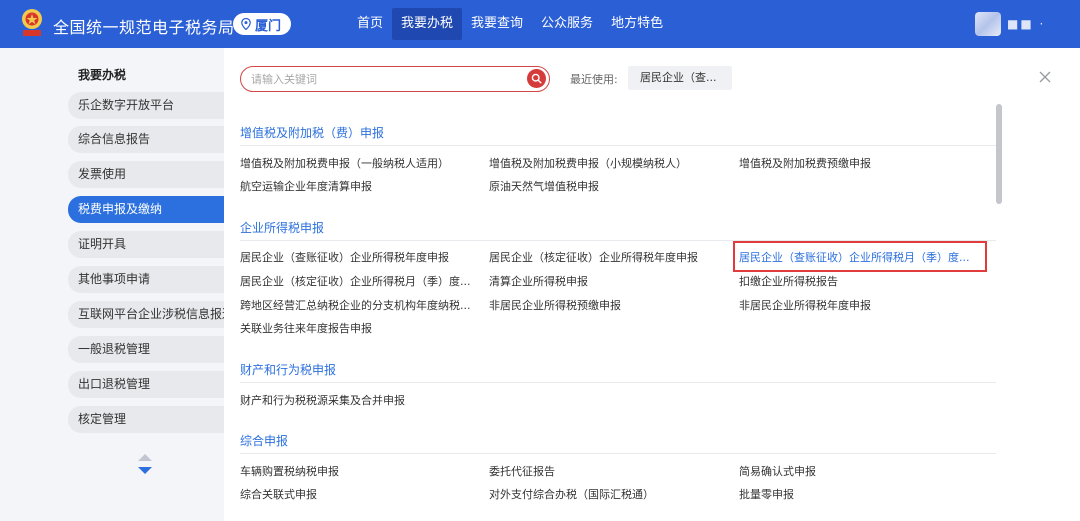 The height and width of the screenshot is (521, 1080). Describe the element at coordinates (860, 256) in the screenshot. I see `highlight-box` at that location.